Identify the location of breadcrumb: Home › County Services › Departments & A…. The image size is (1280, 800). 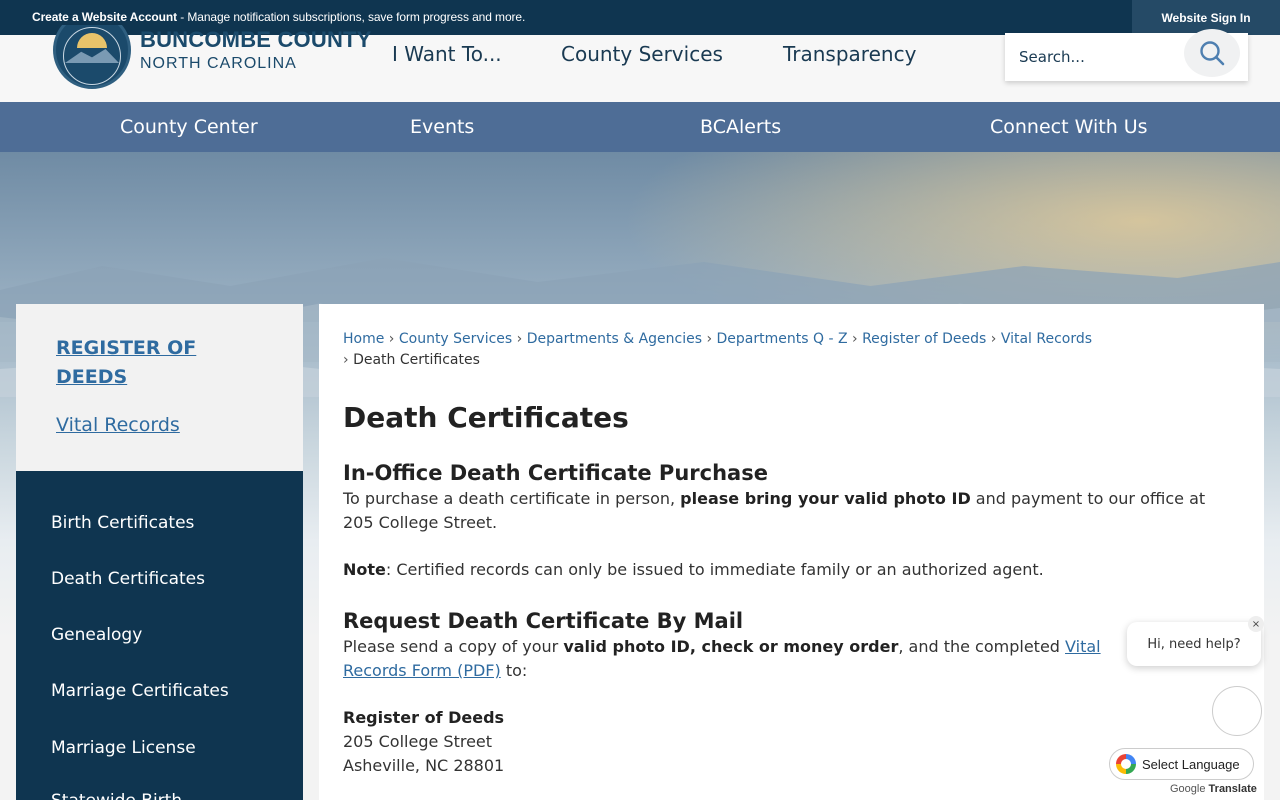
(793, 350).